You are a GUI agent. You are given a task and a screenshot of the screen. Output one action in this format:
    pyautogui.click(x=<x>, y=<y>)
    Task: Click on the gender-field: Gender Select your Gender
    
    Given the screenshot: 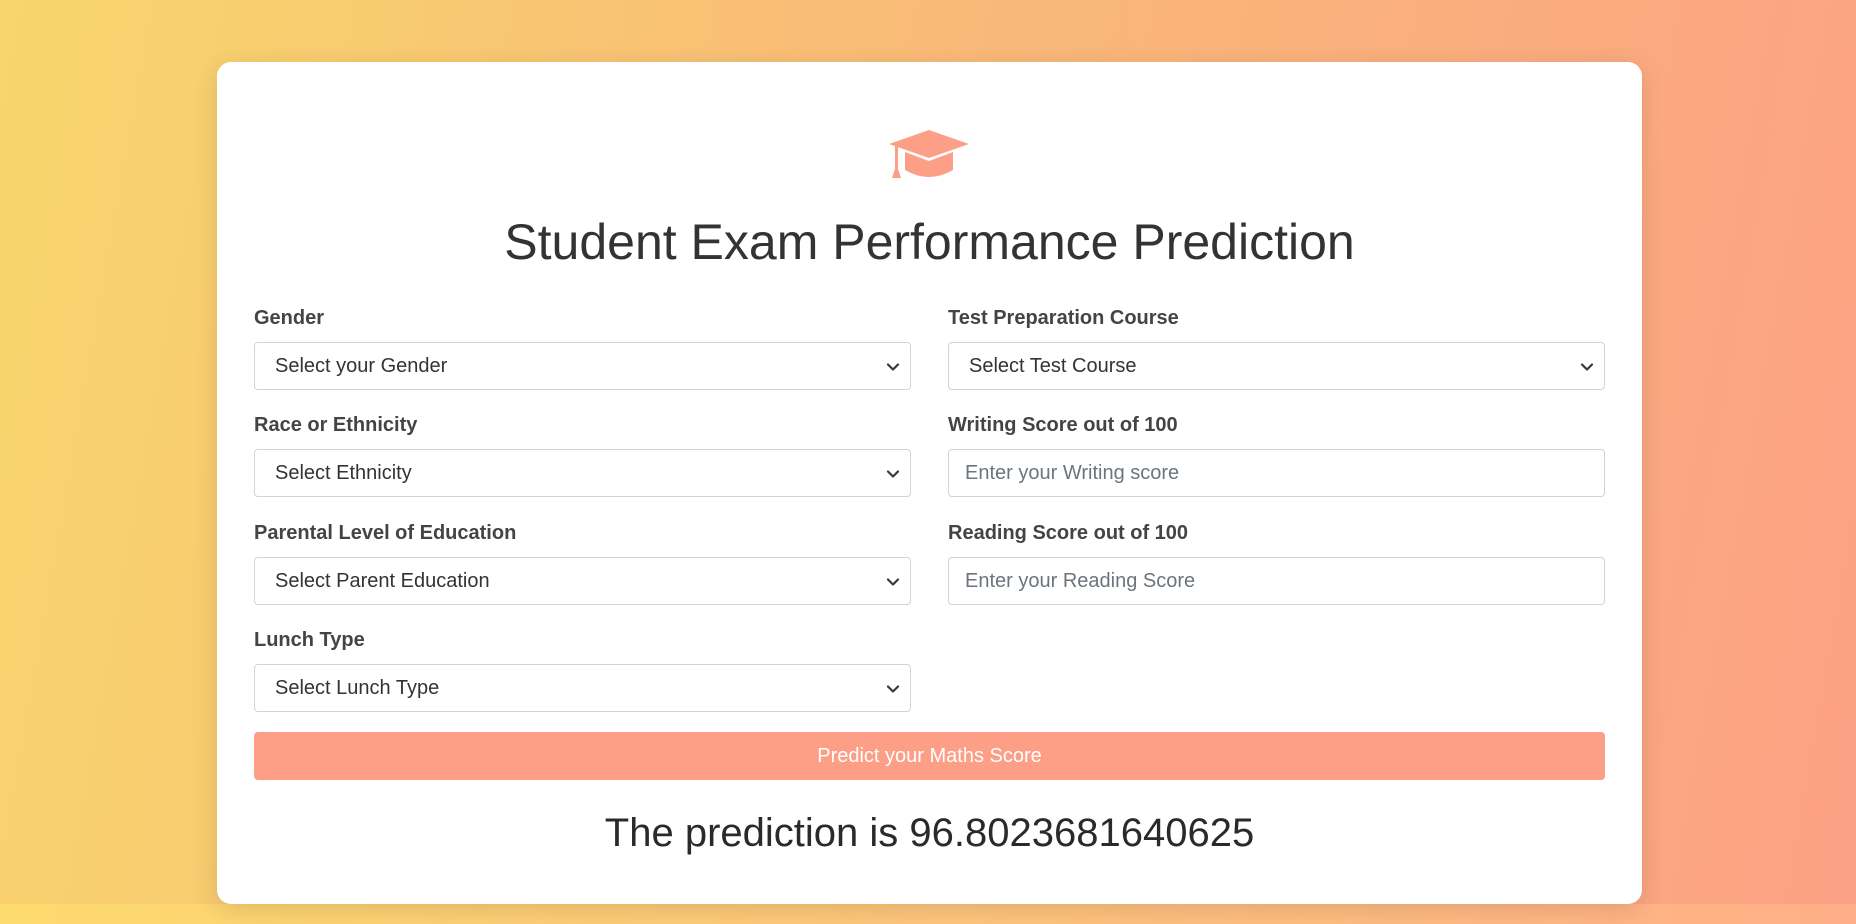 What is the action you would take?
    pyautogui.click(x=582, y=348)
    